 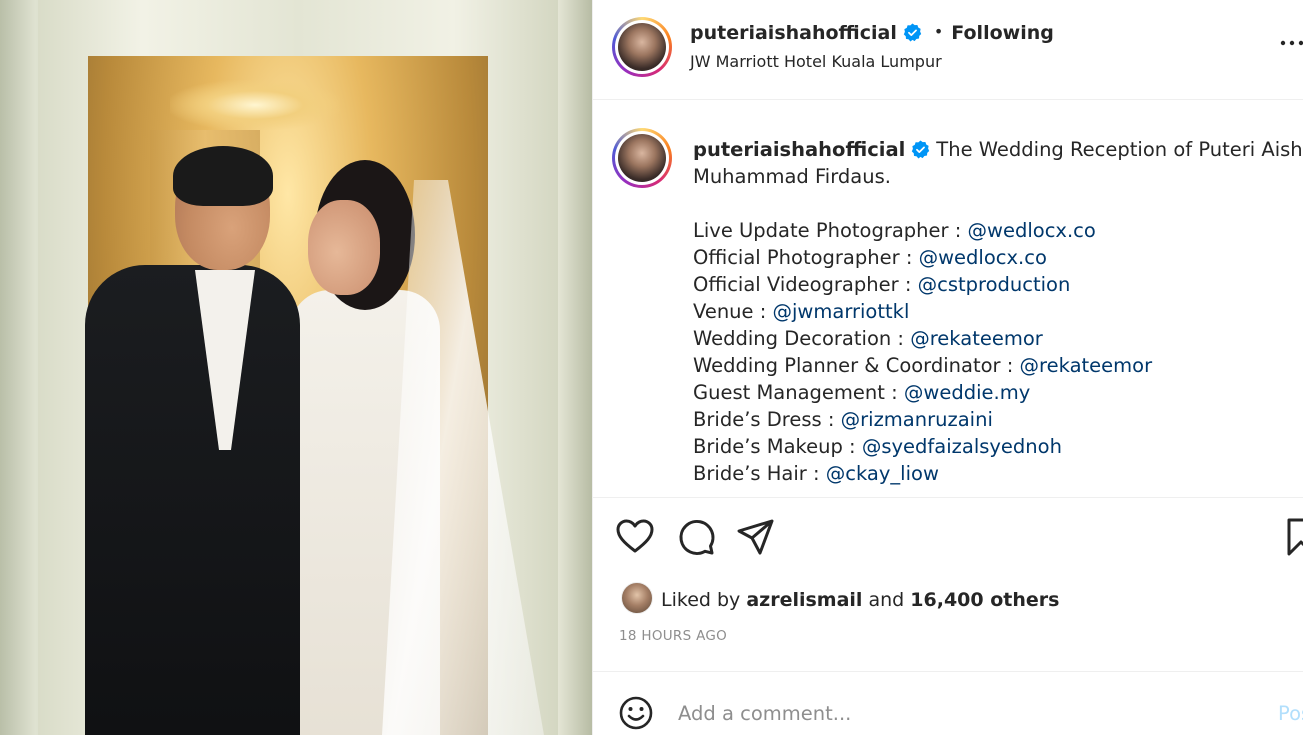 I want to click on header-title-row: puteriaishahofficial • Following, so click(x=872, y=33).